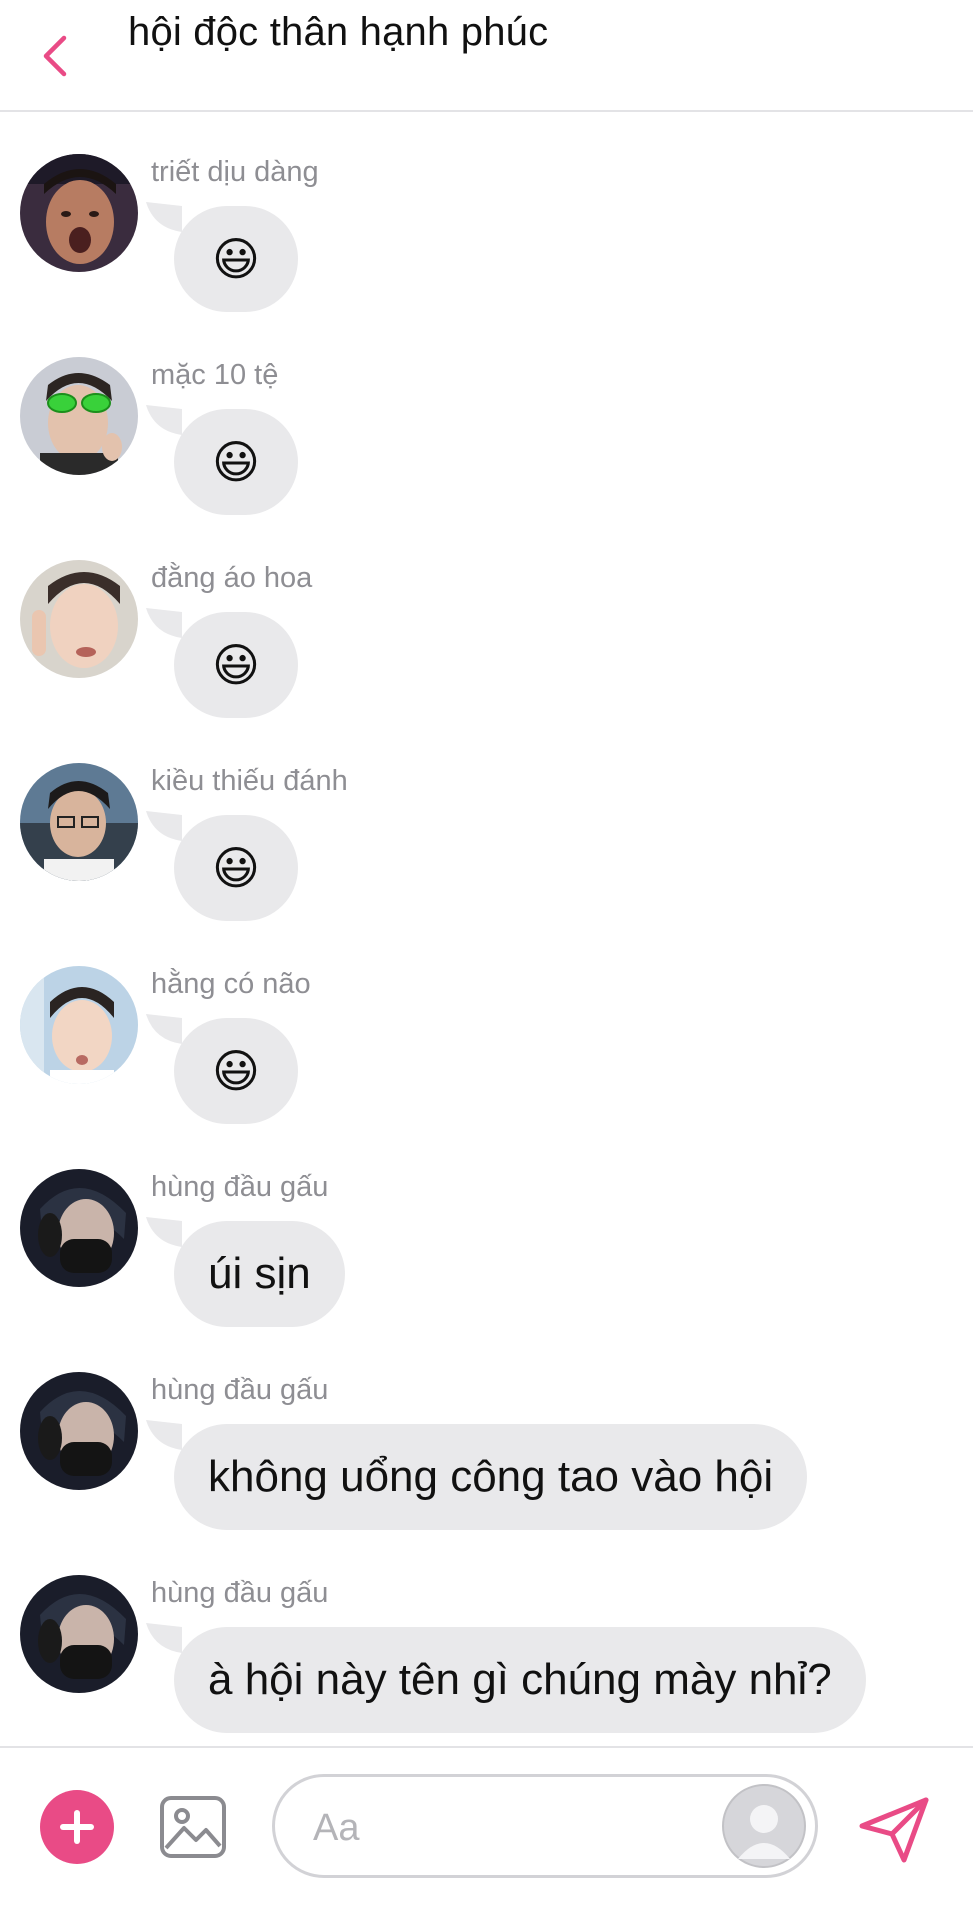  I want to click on message-row: hùng đầu gấu úi sịn, so click(486, 1227).